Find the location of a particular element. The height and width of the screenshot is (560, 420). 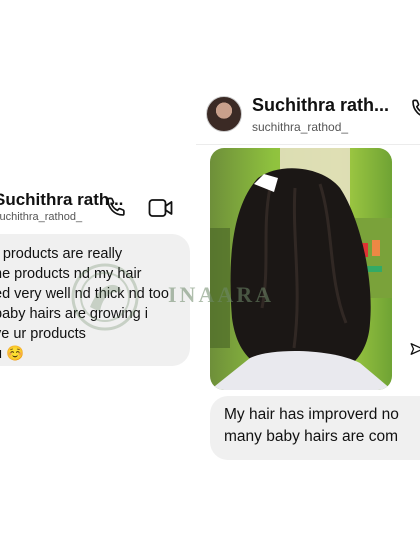

left-contact-handle: suchithra_rathod_ is located at coordinates (41, 217).